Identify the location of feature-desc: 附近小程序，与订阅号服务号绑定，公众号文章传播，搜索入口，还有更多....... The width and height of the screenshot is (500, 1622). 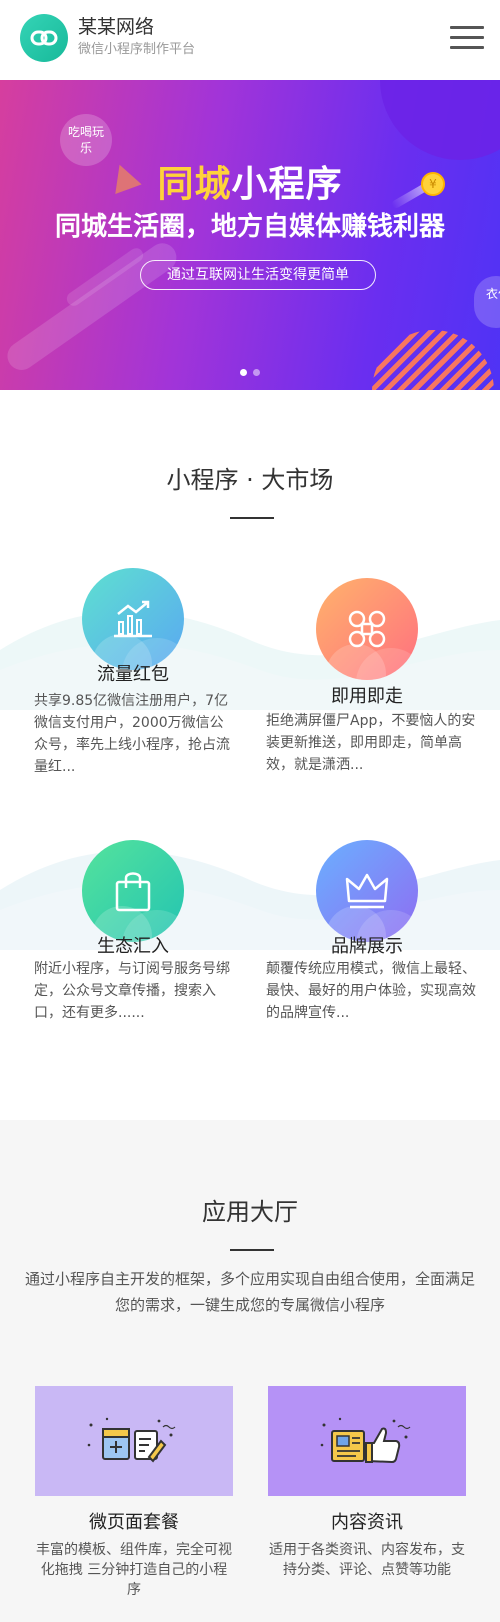
(132, 991).